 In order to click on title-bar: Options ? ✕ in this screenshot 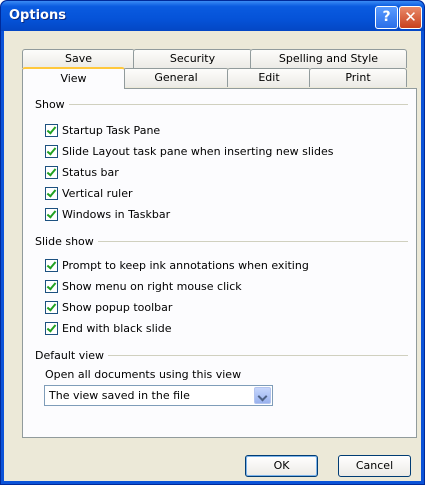, I will do `click(212, 16)`.